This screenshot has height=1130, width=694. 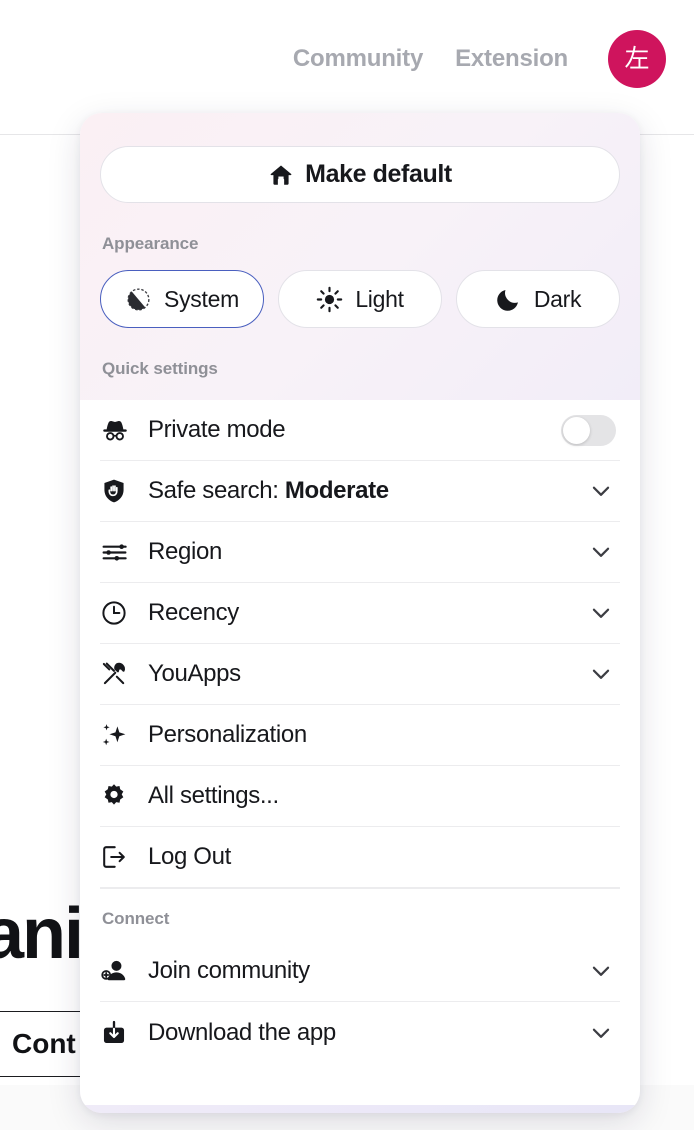 I want to click on make-default-label: Make default, so click(x=378, y=174).